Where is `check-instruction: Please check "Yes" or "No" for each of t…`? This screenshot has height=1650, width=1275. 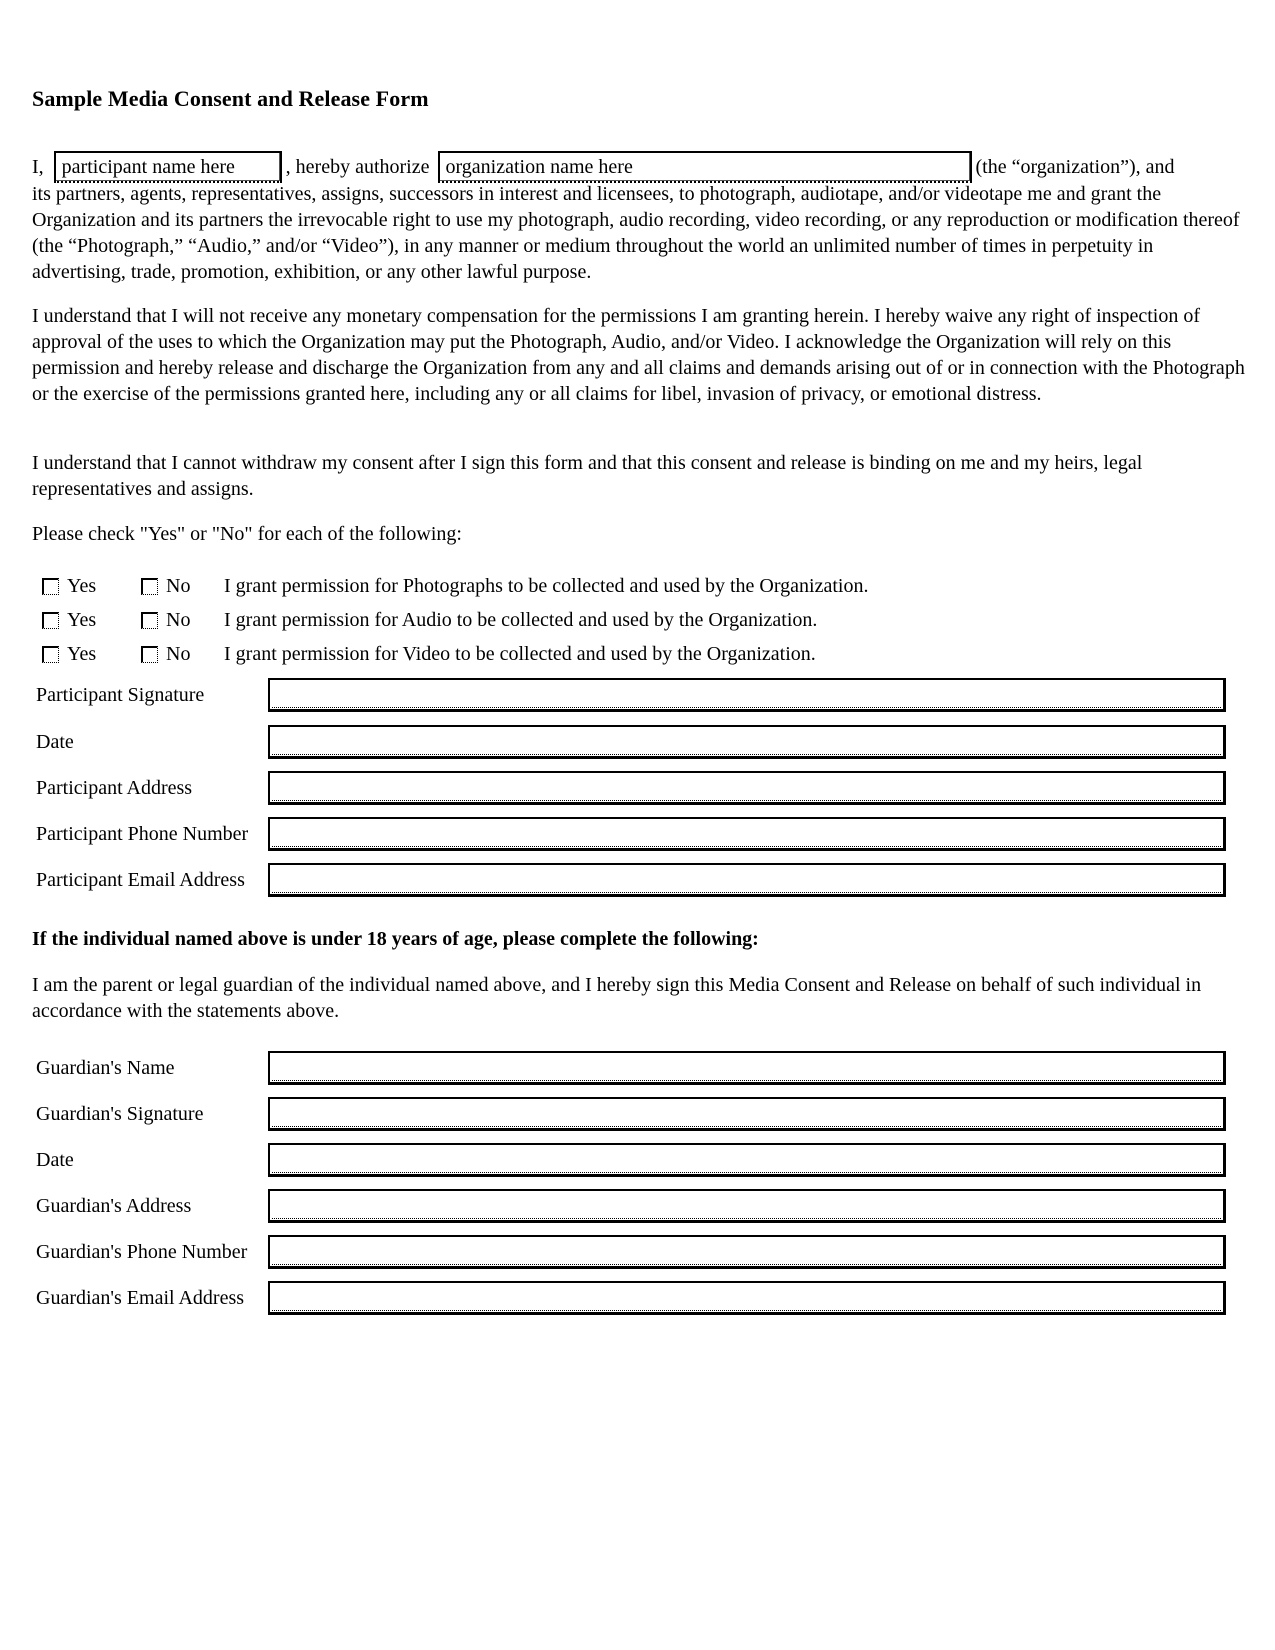 check-instruction: Please check "Yes" or "No" for each of t… is located at coordinates (247, 534).